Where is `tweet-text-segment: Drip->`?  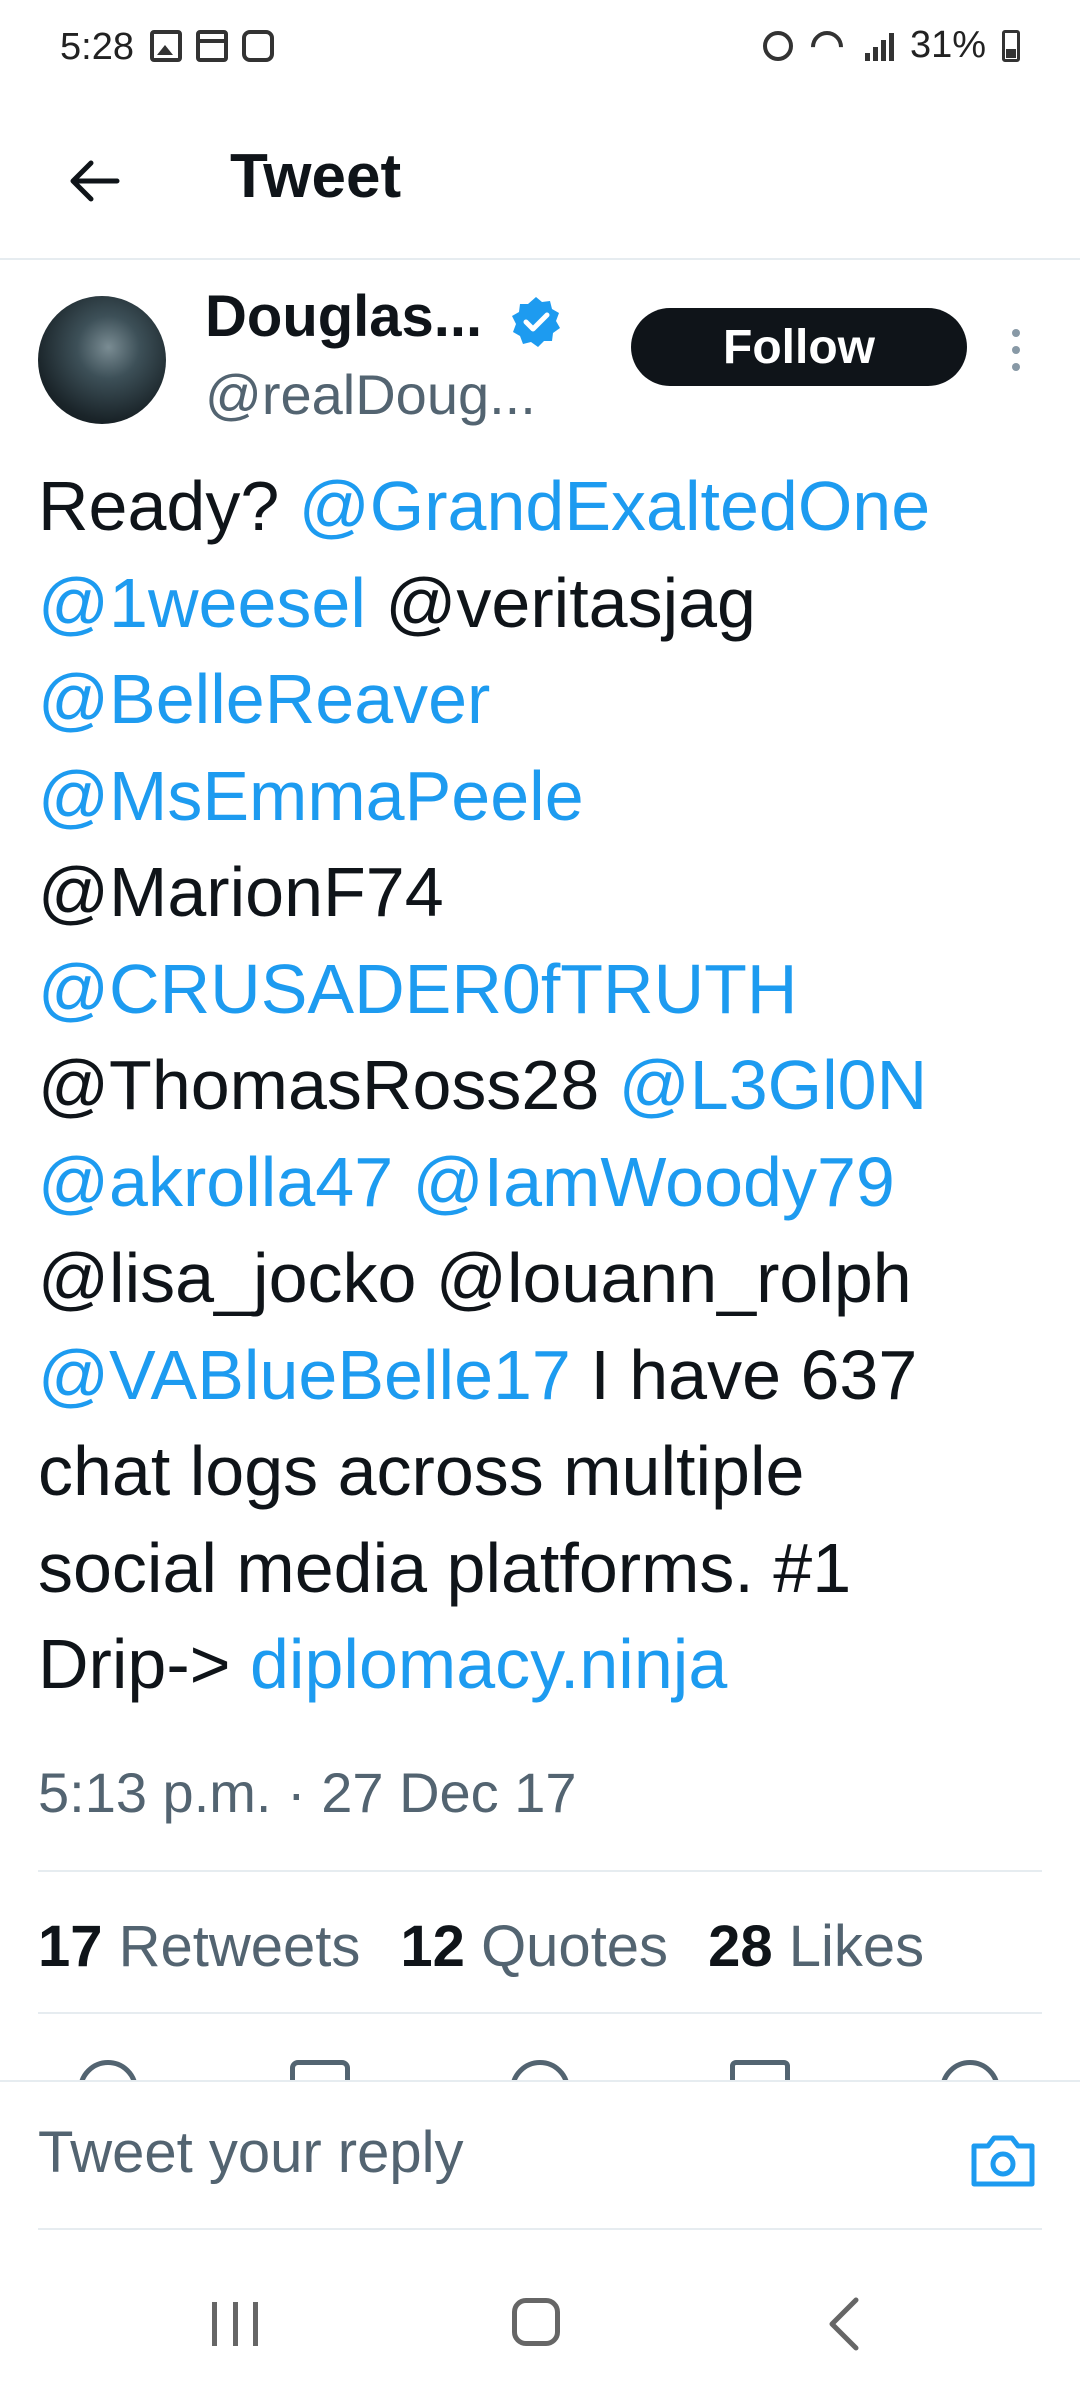
tweet-text-segment: Drip-> is located at coordinates (144, 1664).